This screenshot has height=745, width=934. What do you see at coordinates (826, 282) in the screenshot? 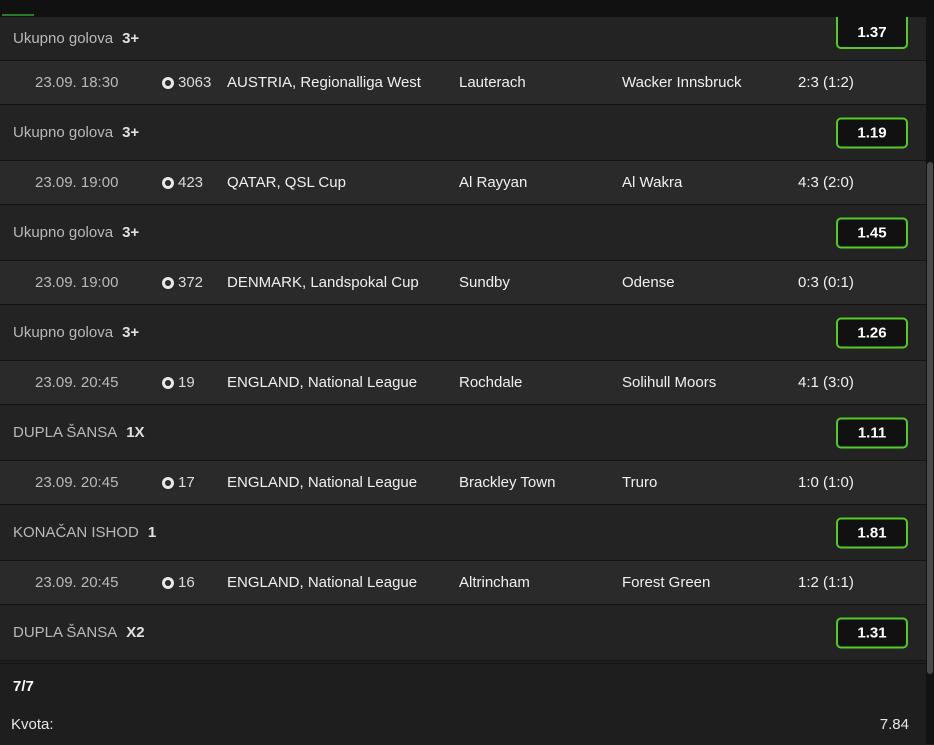
I see `match-score: 0:3 (0:1)` at bounding box center [826, 282].